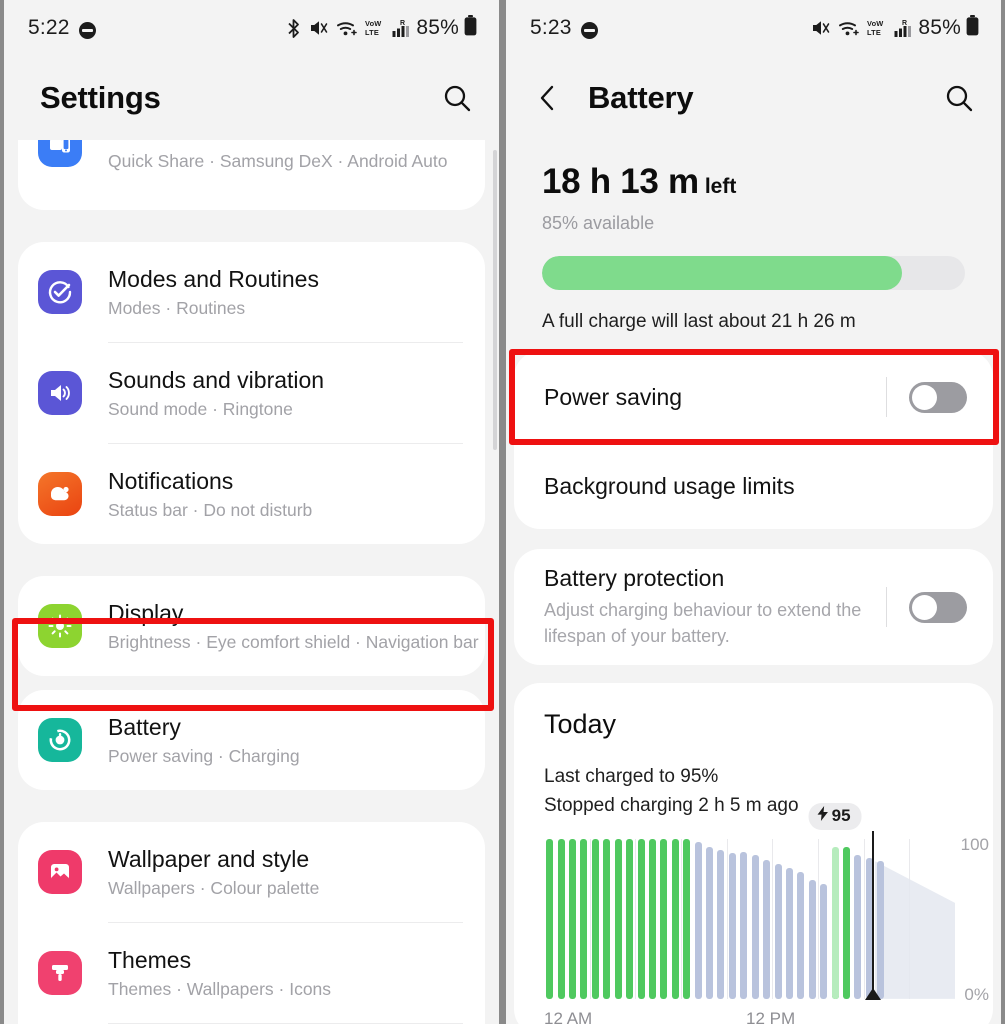  I want to click on battery-available-label: 85% available, so click(598, 223).